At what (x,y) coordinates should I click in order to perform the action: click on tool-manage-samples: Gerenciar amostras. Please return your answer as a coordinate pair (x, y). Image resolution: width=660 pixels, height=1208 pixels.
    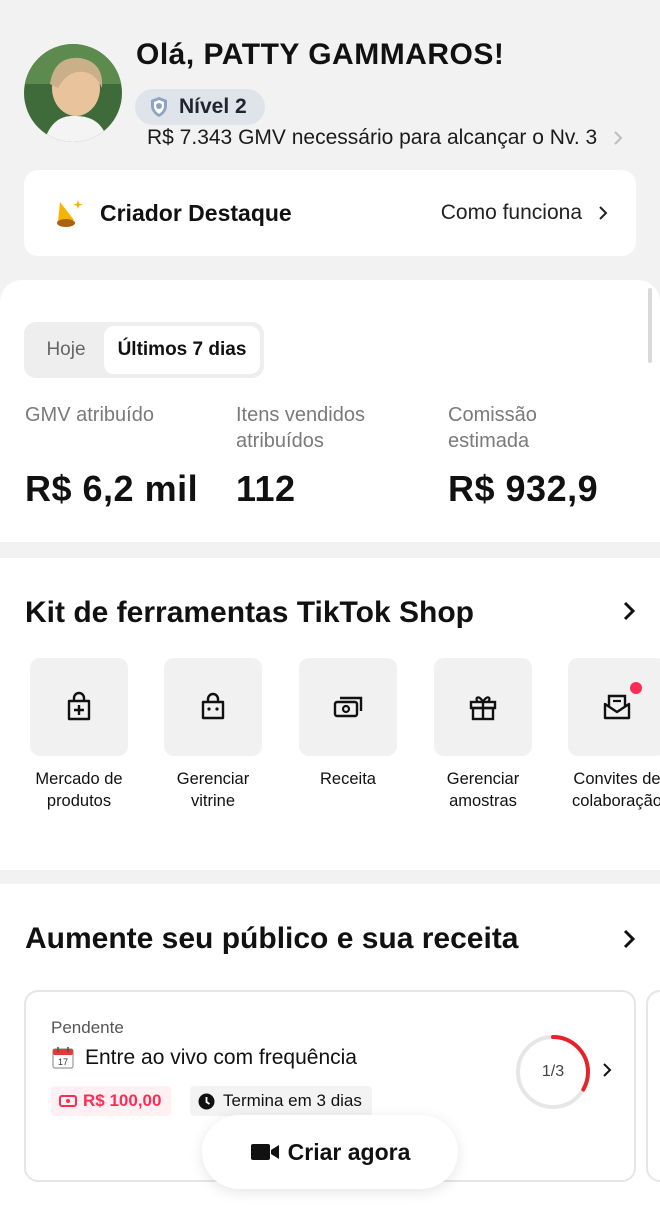
    Looking at the image, I should click on (483, 735).